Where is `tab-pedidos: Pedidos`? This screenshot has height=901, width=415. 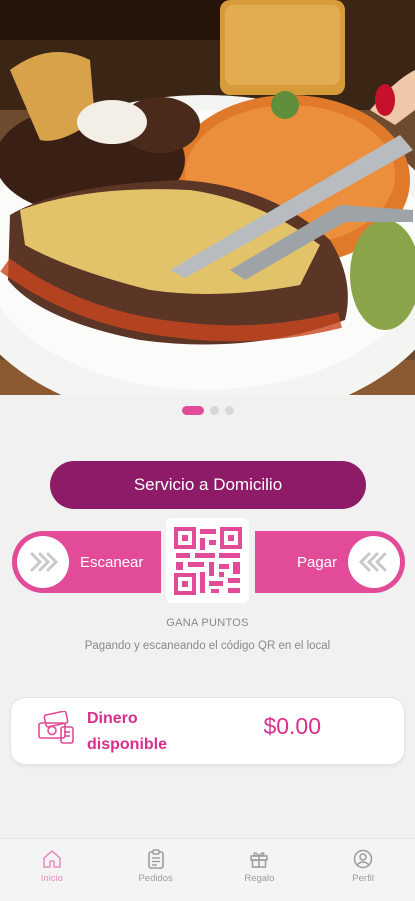 tab-pedidos: Pedidos is located at coordinates (156, 870).